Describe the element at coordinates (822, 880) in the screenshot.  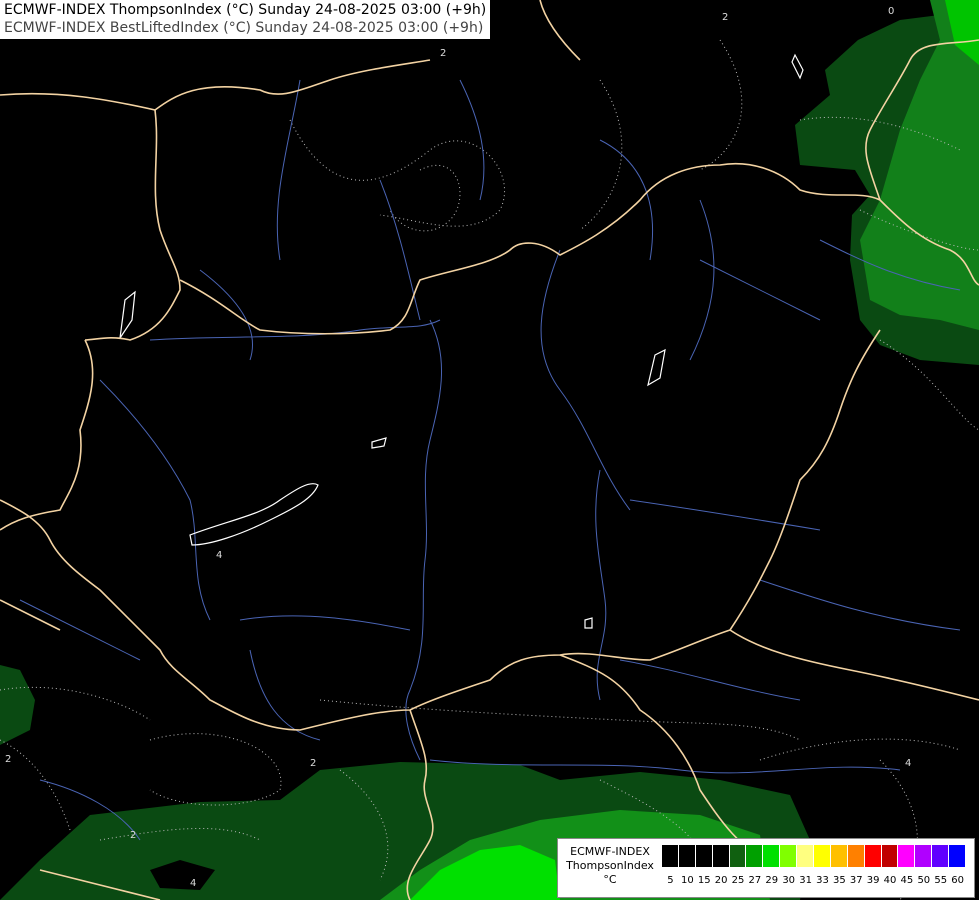
I see `legend-tick: 33` at that location.